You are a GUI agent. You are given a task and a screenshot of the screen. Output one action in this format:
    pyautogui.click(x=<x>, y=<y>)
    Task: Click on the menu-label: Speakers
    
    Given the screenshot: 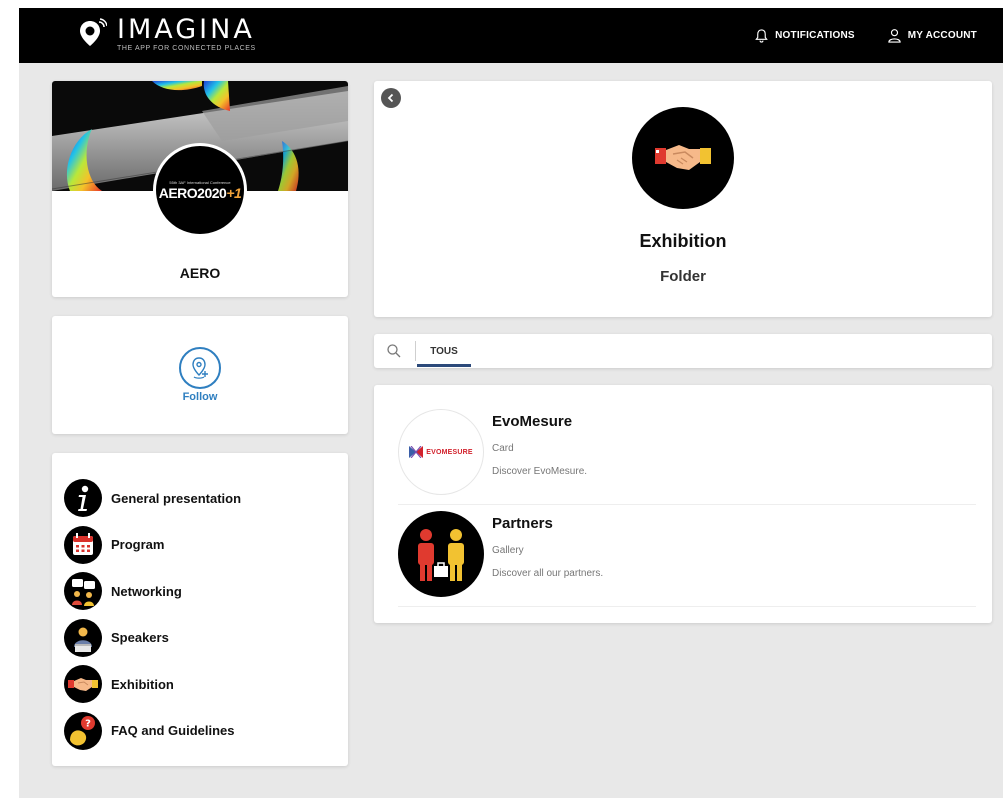 What is the action you would take?
    pyautogui.click(x=140, y=638)
    